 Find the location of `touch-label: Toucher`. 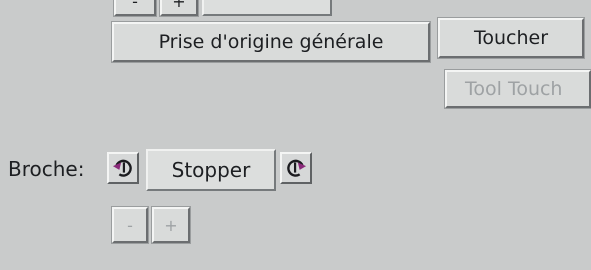

touch-label: Toucher is located at coordinates (511, 38).